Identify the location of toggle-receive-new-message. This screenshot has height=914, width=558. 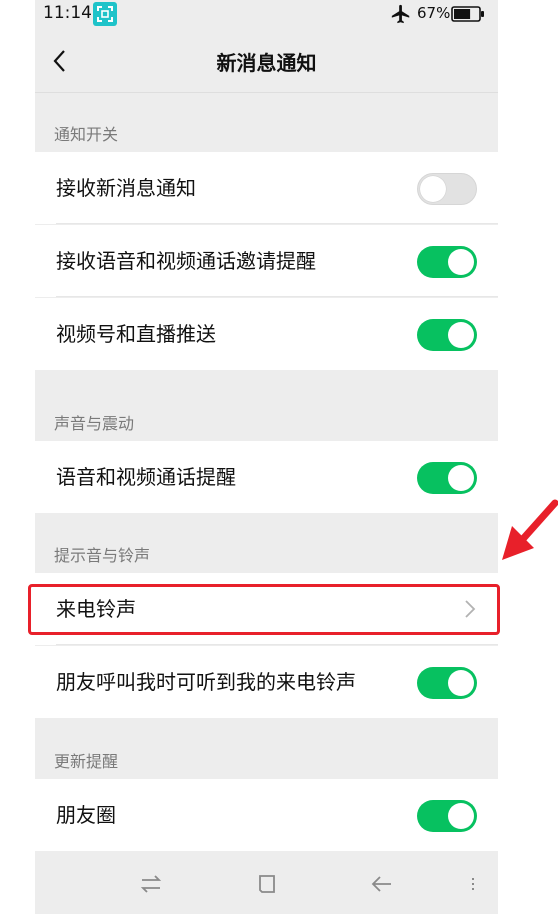
(447, 189).